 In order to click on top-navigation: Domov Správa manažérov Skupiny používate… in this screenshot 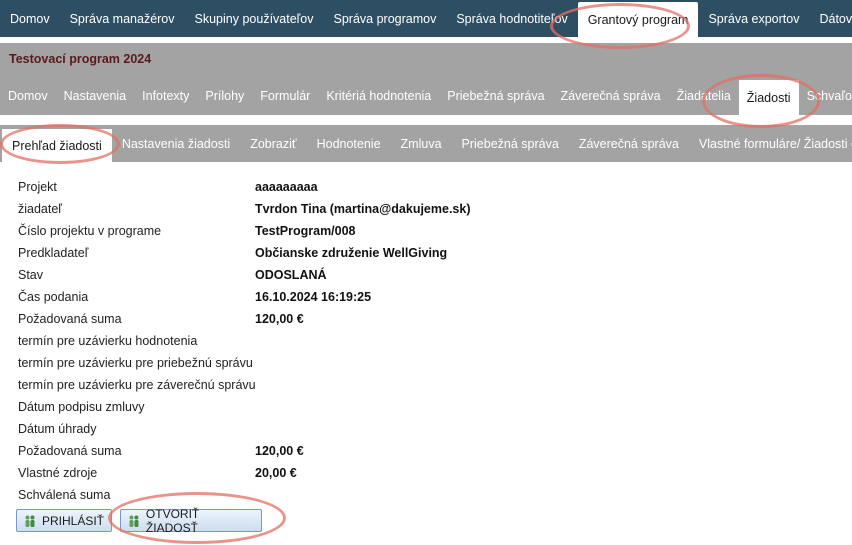, I will do `click(426, 18)`.